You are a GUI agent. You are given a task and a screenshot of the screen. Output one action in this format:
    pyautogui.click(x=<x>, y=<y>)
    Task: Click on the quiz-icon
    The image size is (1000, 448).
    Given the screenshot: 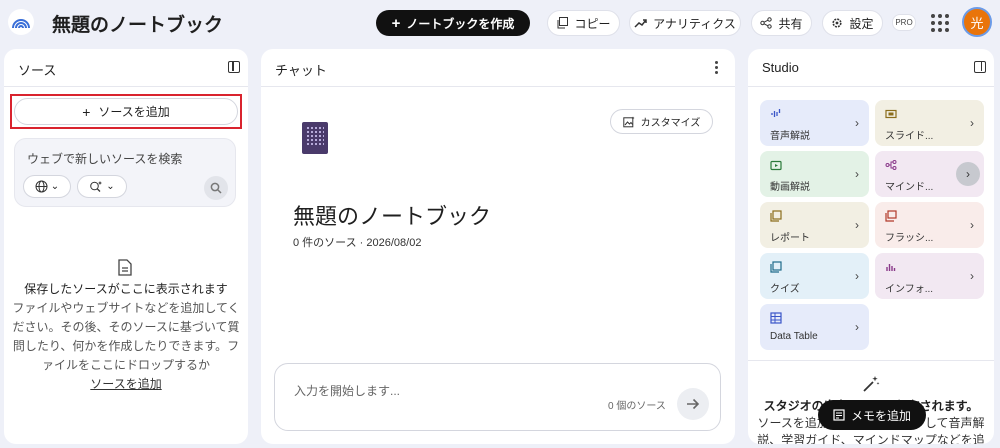 What is the action you would take?
    pyautogui.click(x=776, y=267)
    